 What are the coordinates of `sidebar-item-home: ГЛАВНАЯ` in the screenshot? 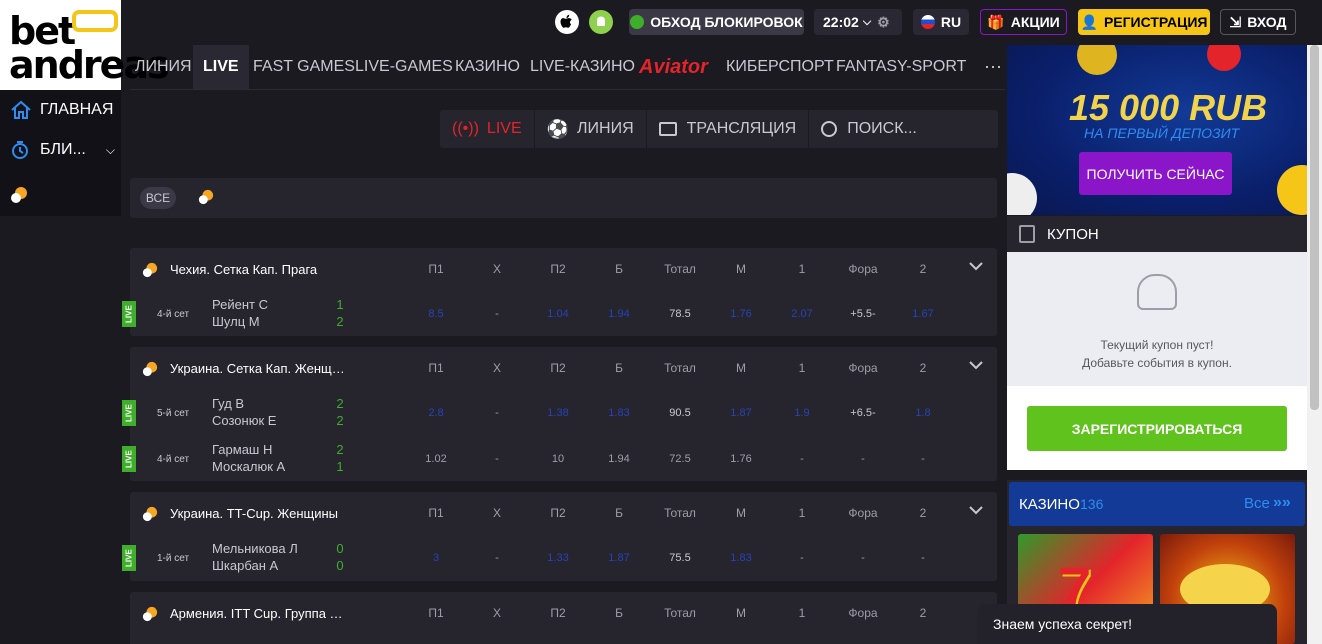 It's located at (61, 110).